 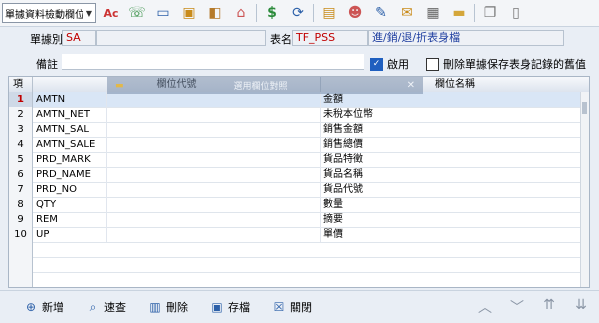 What do you see at coordinates (111, 13) in the screenshot?
I see `abc-icon: Ac` at bounding box center [111, 13].